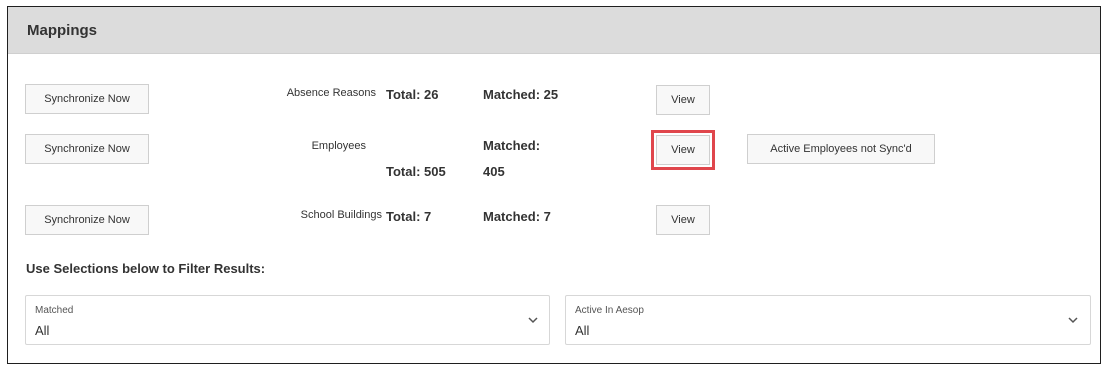 This screenshot has height=373, width=1103. What do you see at coordinates (554, 30) in the screenshot?
I see `panel-header: Mappings` at bounding box center [554, 30].